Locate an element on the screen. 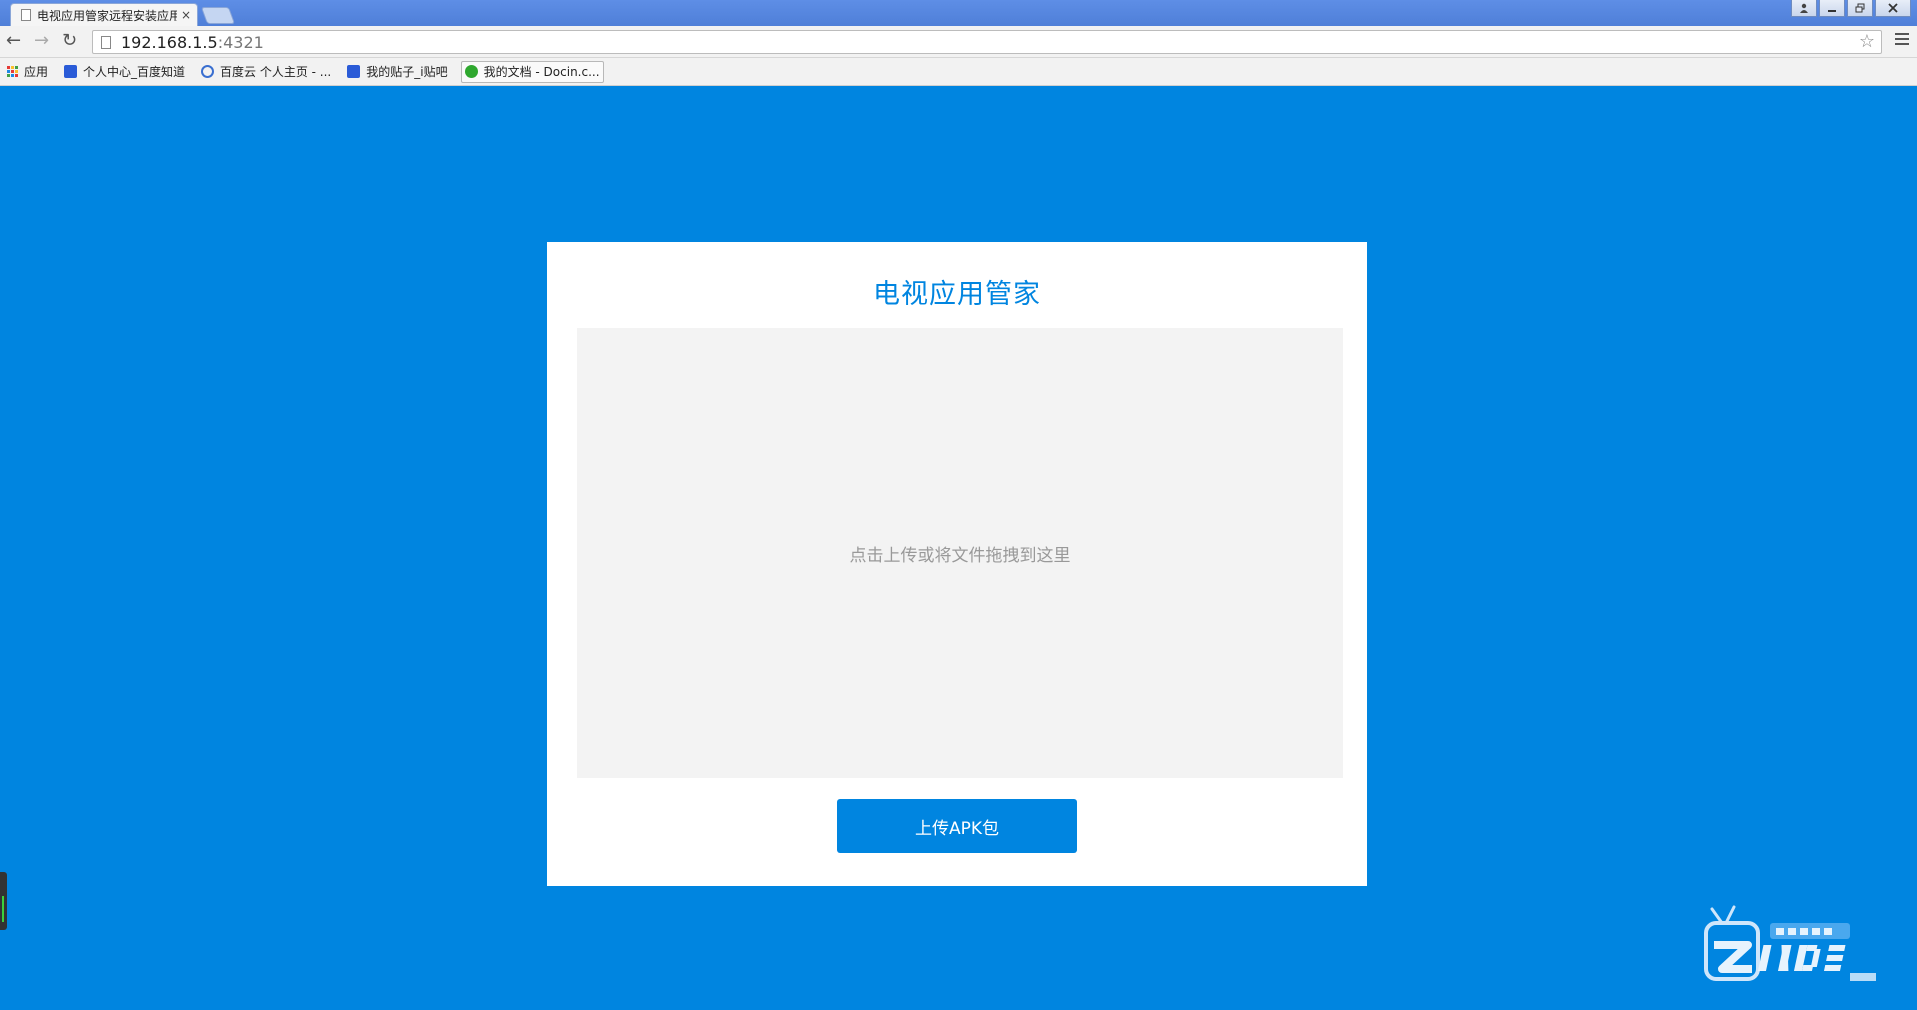 This screenshot has width=1917, height=1010. baidu-cloud-icon is located at coordinates (208, 71).